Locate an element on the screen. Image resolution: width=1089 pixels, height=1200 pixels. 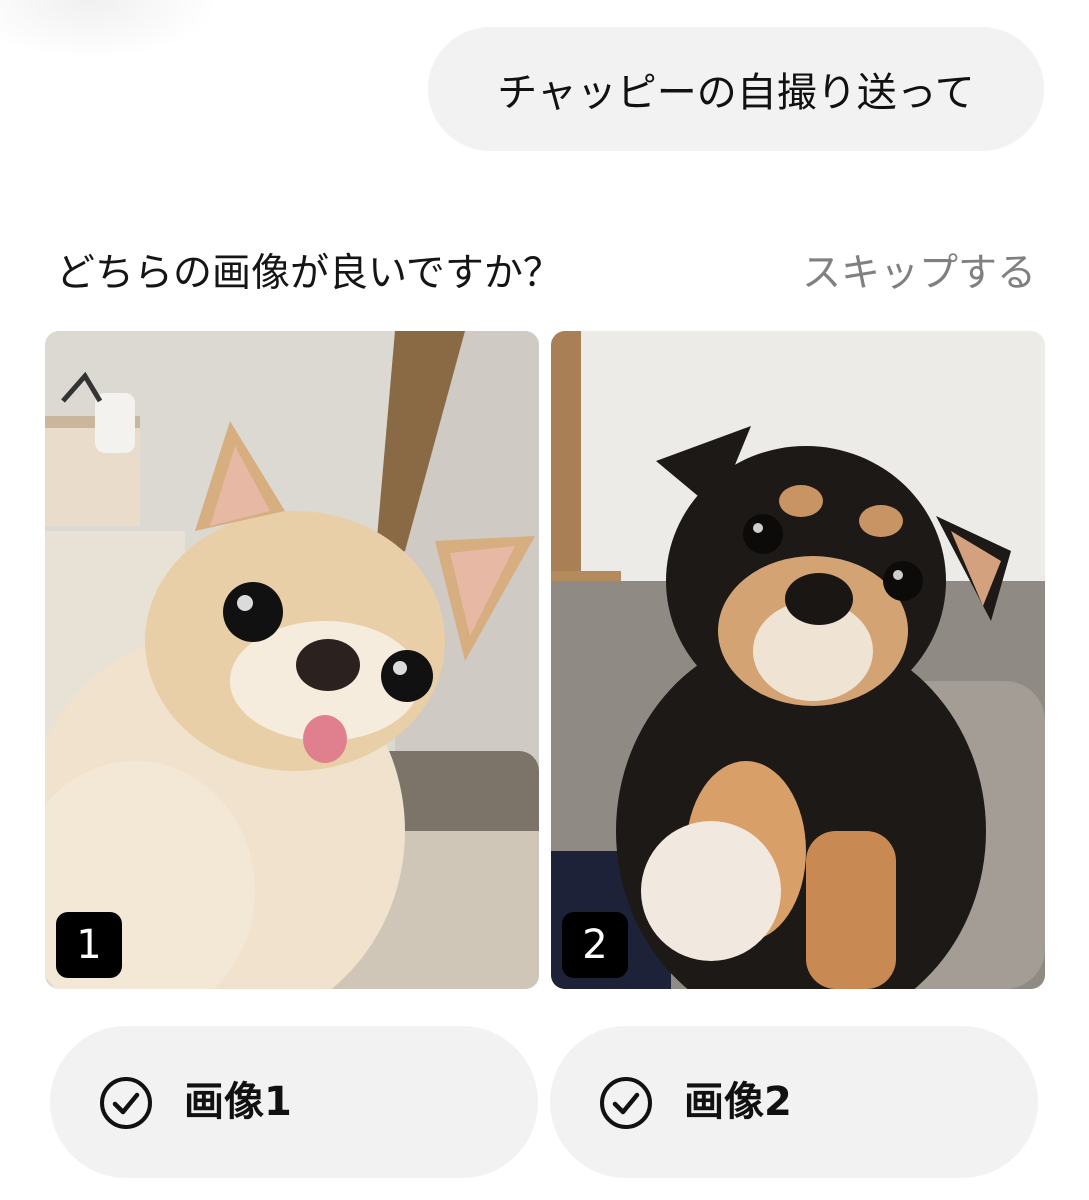
image-number-badge: 2 is located at coordinates (595, 945).